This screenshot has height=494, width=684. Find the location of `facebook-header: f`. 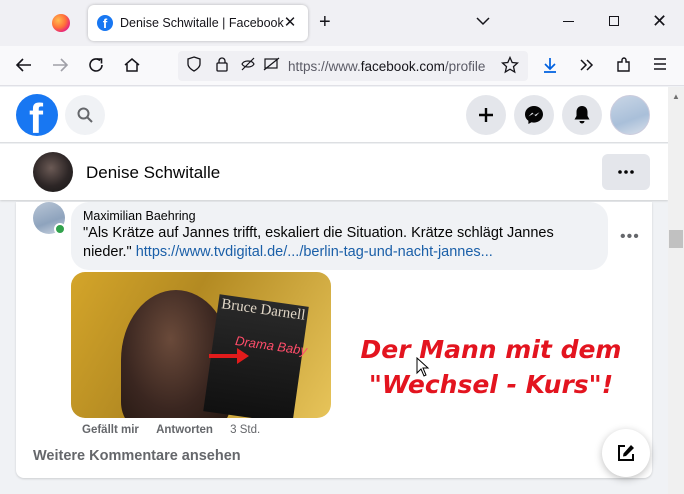

facebook-header: f is located at coordinates (334, 115).